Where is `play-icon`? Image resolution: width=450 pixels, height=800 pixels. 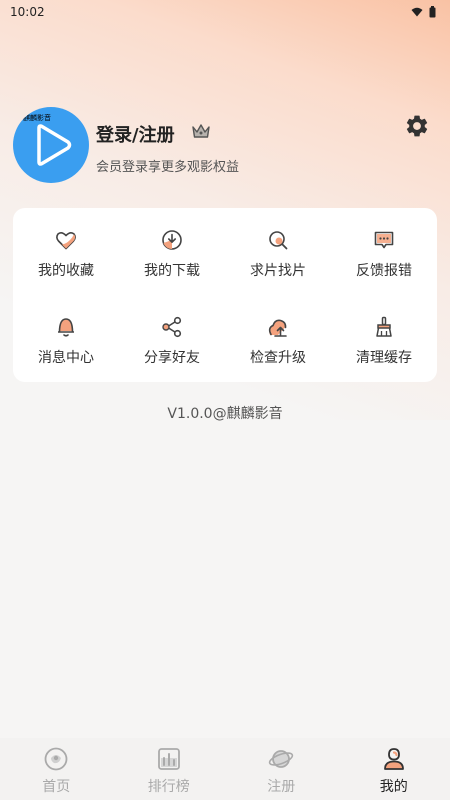
play-icon is located at coordinates (54, 145).